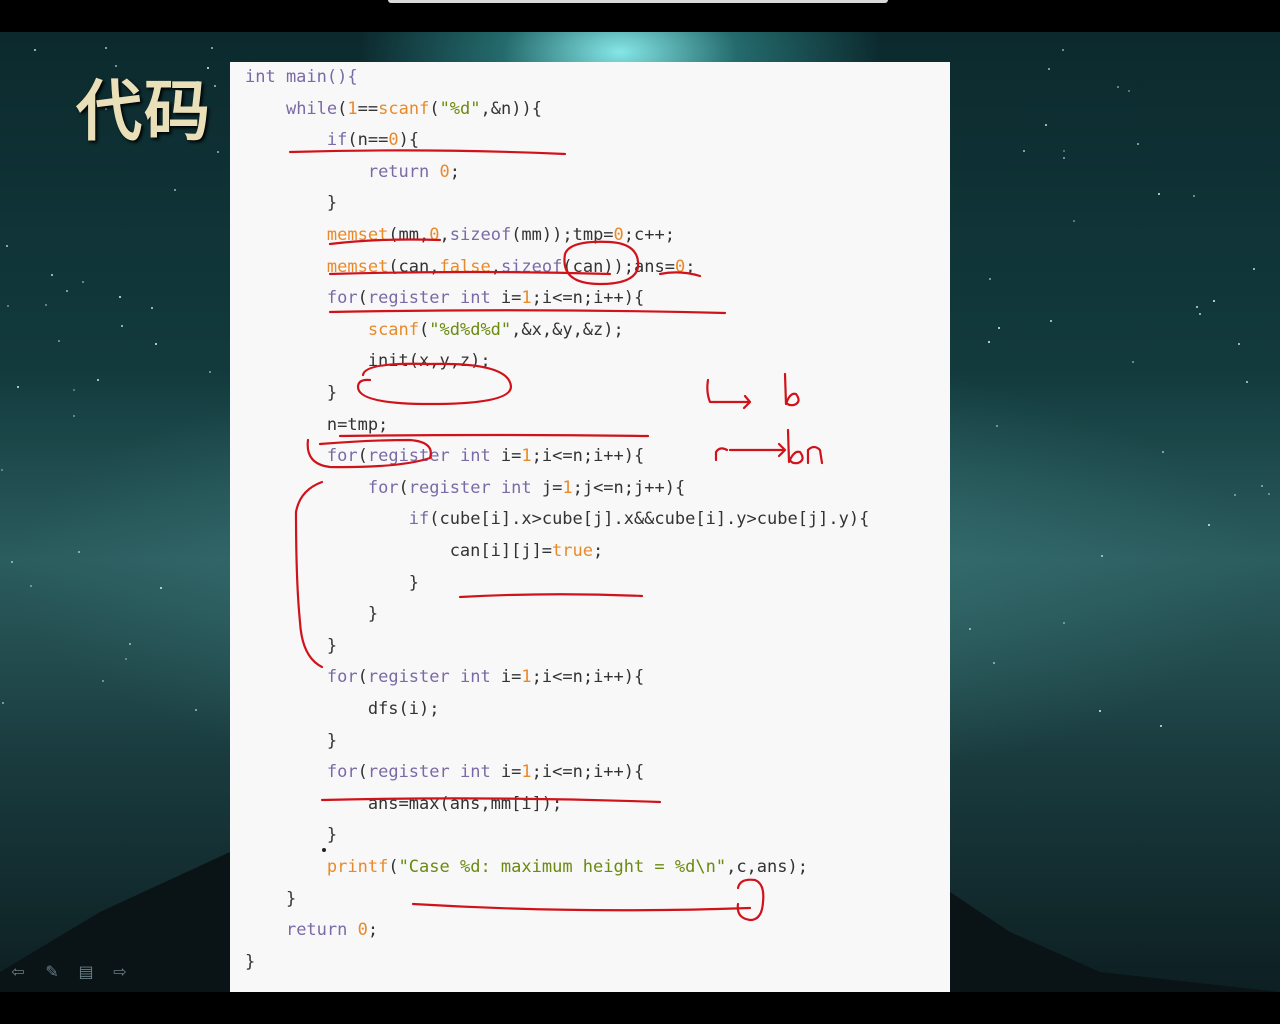 The height and width of the screenshot is (1024, 1280). Describe the element at coordinates (527, 312) in the screenshot. I see `ink-underline-memset2` at that location.